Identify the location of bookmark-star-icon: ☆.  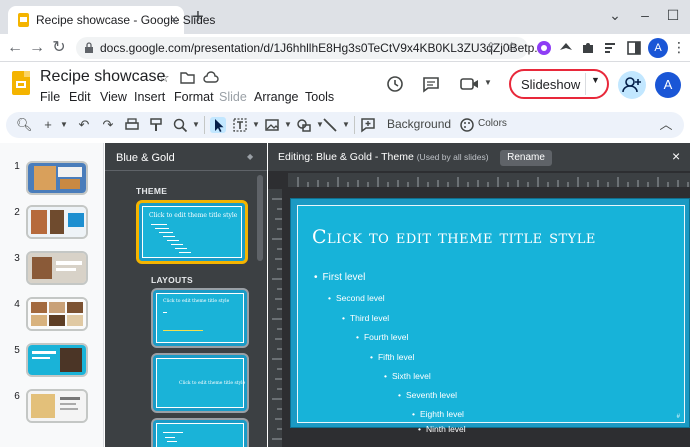
(512, 47).